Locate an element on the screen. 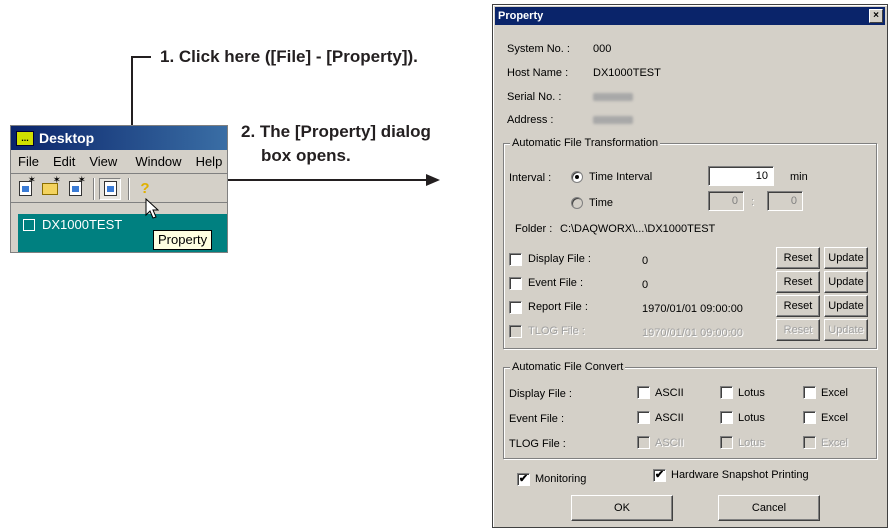 This screenshot has height=531, width=892. menu-view: View is located at coordinates (103, 161).